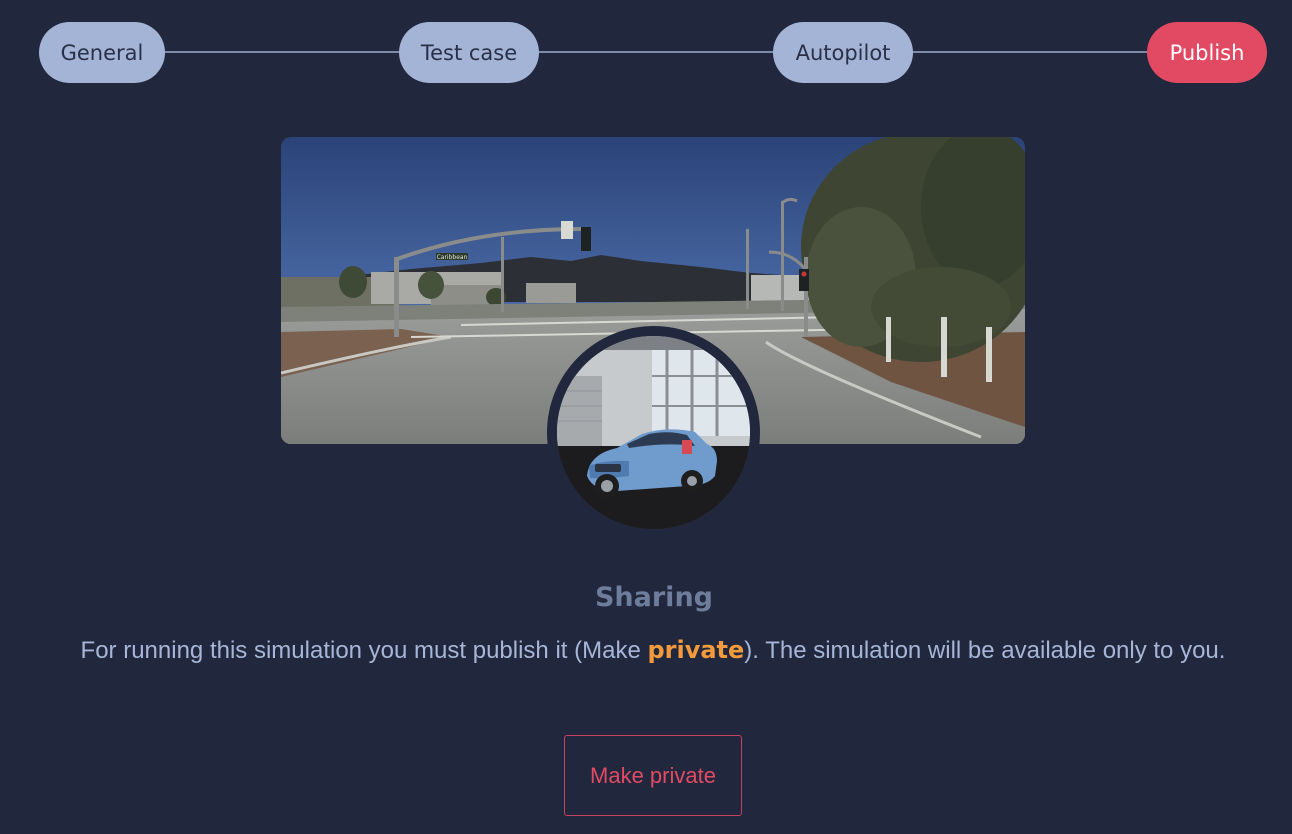 The width and height of the screenshot is (1292, 834). What do you see at coordinates (1207, 52) in the screenshot?
I see `step-publish: Publish` at bounding box center [1207, 52].